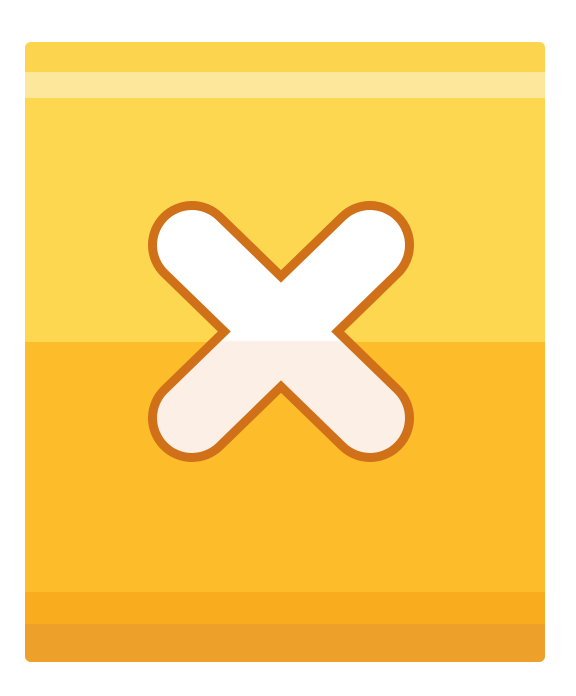 This screenshot has width=576, height=696. What do you see at coordinates (285, 643) in the screenshot?
I see `tile-bottom-edge` at bounding box center [285, 643].